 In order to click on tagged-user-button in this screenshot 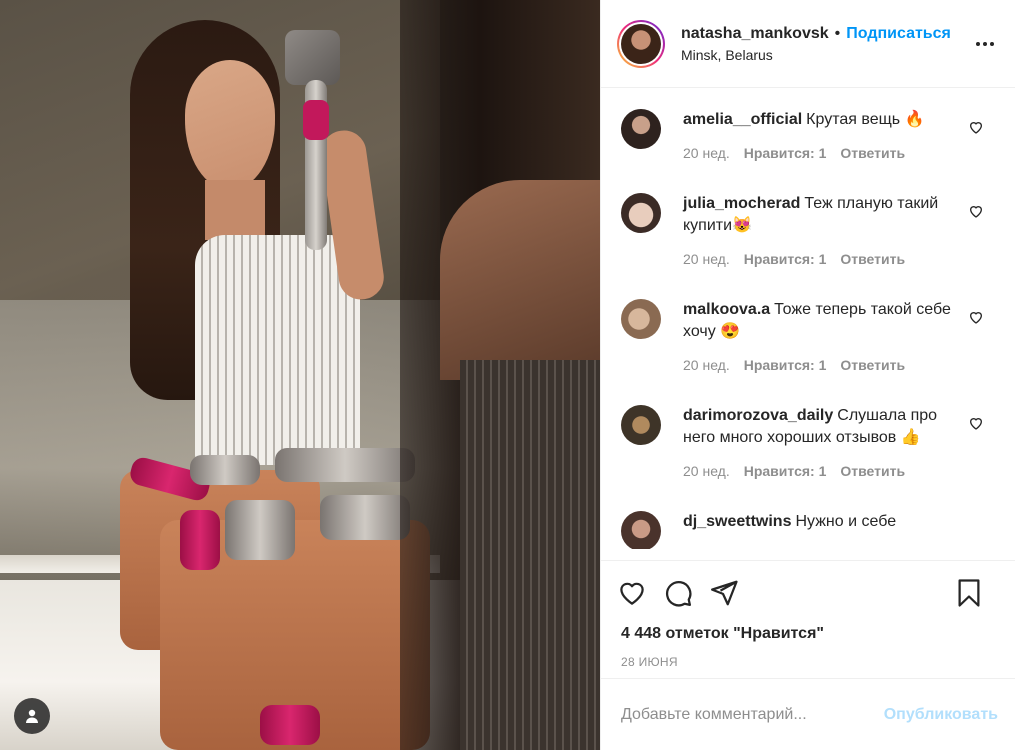, I will do `click(32, 716)`.